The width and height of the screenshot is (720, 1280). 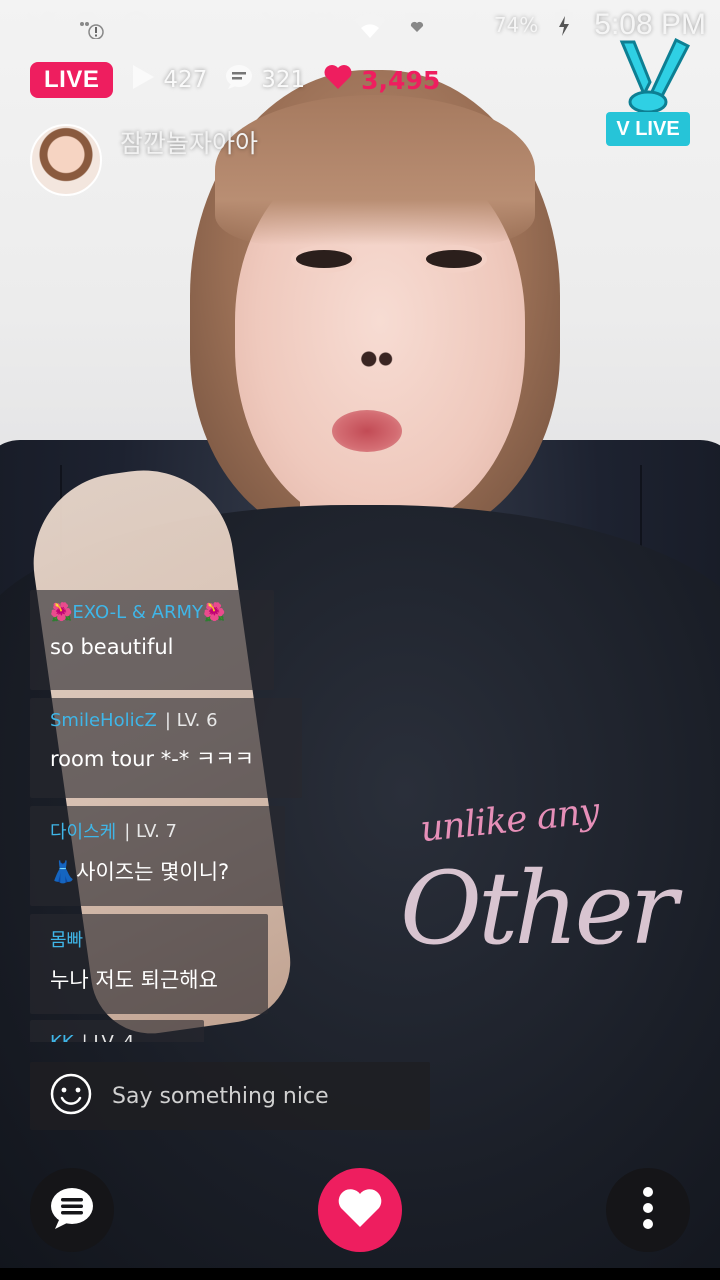 What do you see at coordinates (262, 1096) in the screenshot?
I see `comment-input` at bounding box center [262, 1096].